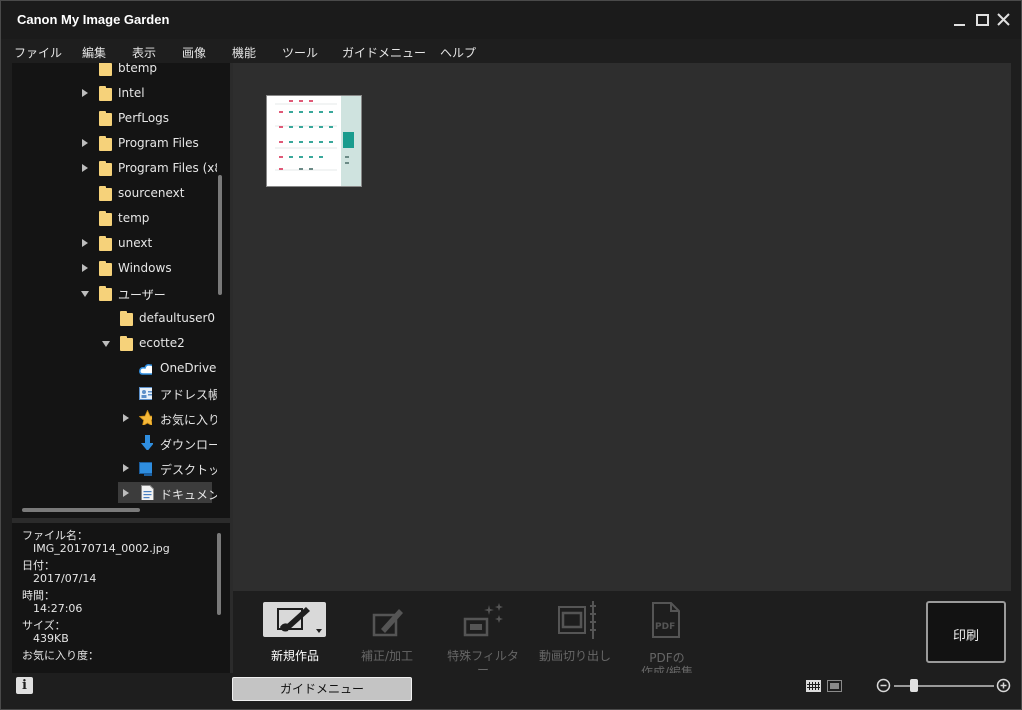 This screenshot has width=1022, height=710. What do you see at coordinates (384, 52) in the screenshot?
I see `menu-guide: ガイドメニュー` at bounding box center [384, 52].